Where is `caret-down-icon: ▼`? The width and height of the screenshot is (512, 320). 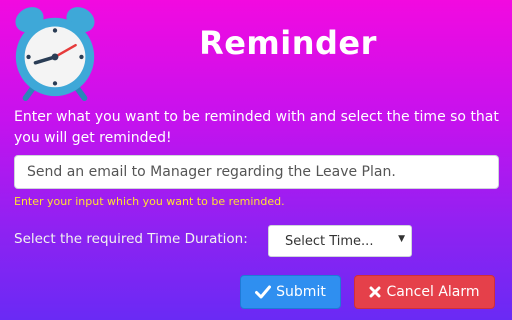
caret-down-icon: ▼ is located at coordinates (401, 239).